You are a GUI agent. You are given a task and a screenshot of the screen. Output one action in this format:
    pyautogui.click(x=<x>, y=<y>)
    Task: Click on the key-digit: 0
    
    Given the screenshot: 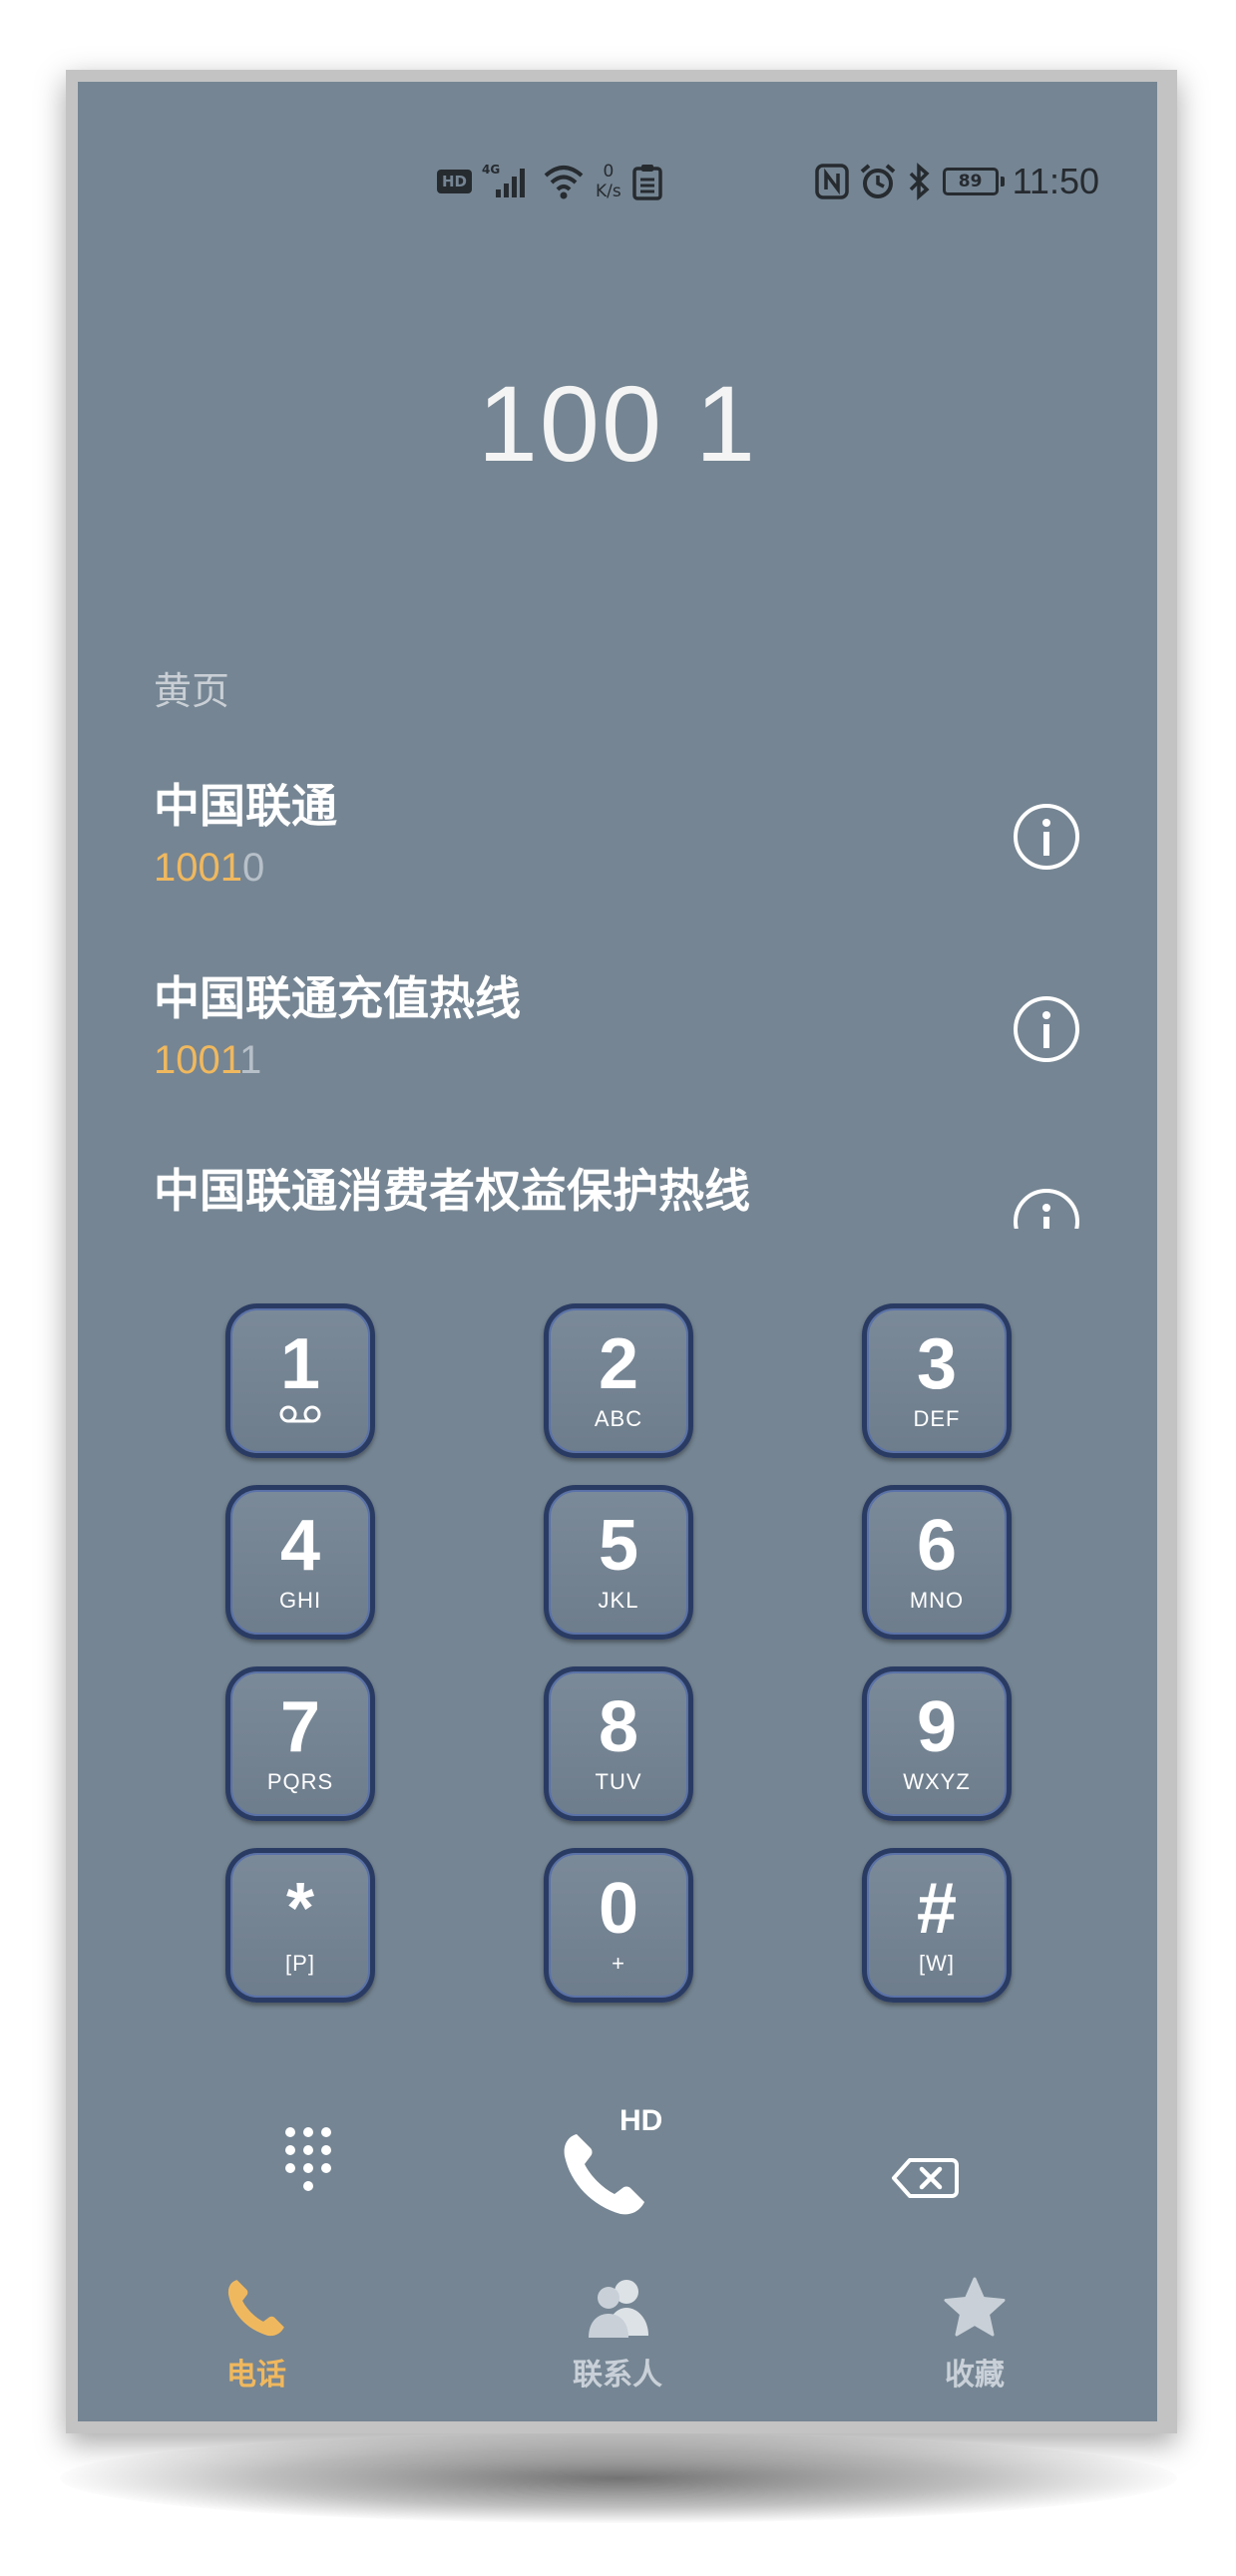 What is the action you would take?
    pyautogui.click(x=618, y=1909)
    